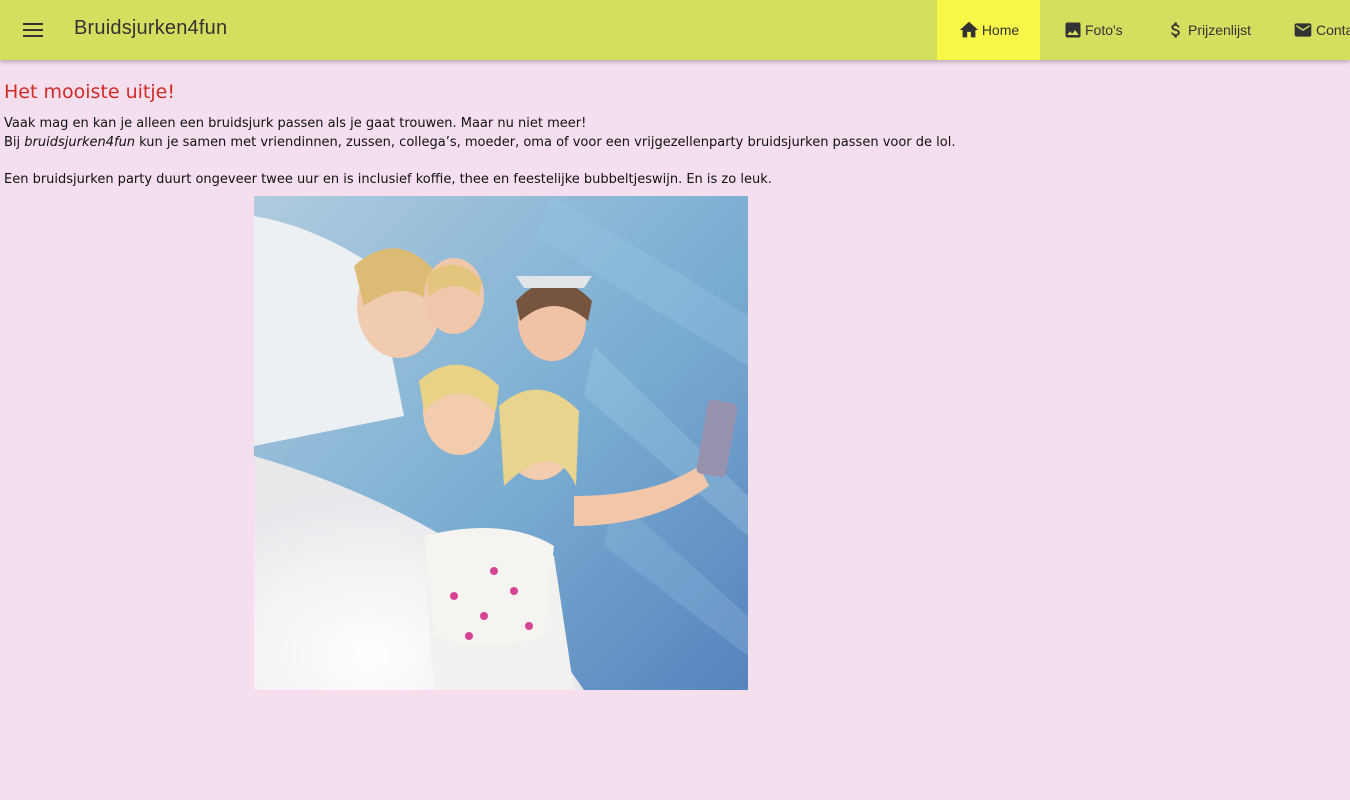 The height and width of the screenshot is (800, 1350). I want to click on menu-button, so click(33, 30).